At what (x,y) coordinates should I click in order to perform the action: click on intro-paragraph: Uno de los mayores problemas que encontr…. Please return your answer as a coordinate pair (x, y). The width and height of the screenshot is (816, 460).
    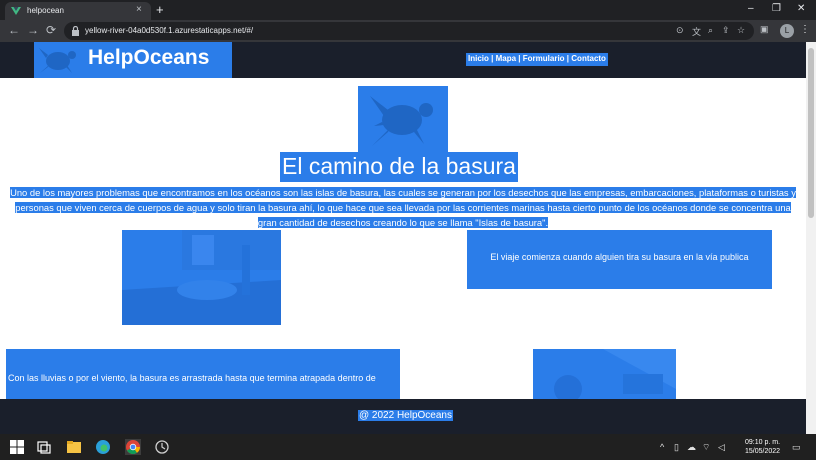
    Looking at the image, I should click on (403, 207).